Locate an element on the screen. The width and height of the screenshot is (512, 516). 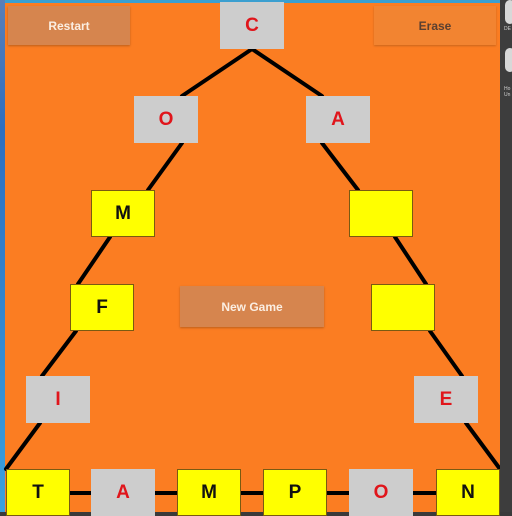
tile-letter: E is located at coordinates (446, 399).